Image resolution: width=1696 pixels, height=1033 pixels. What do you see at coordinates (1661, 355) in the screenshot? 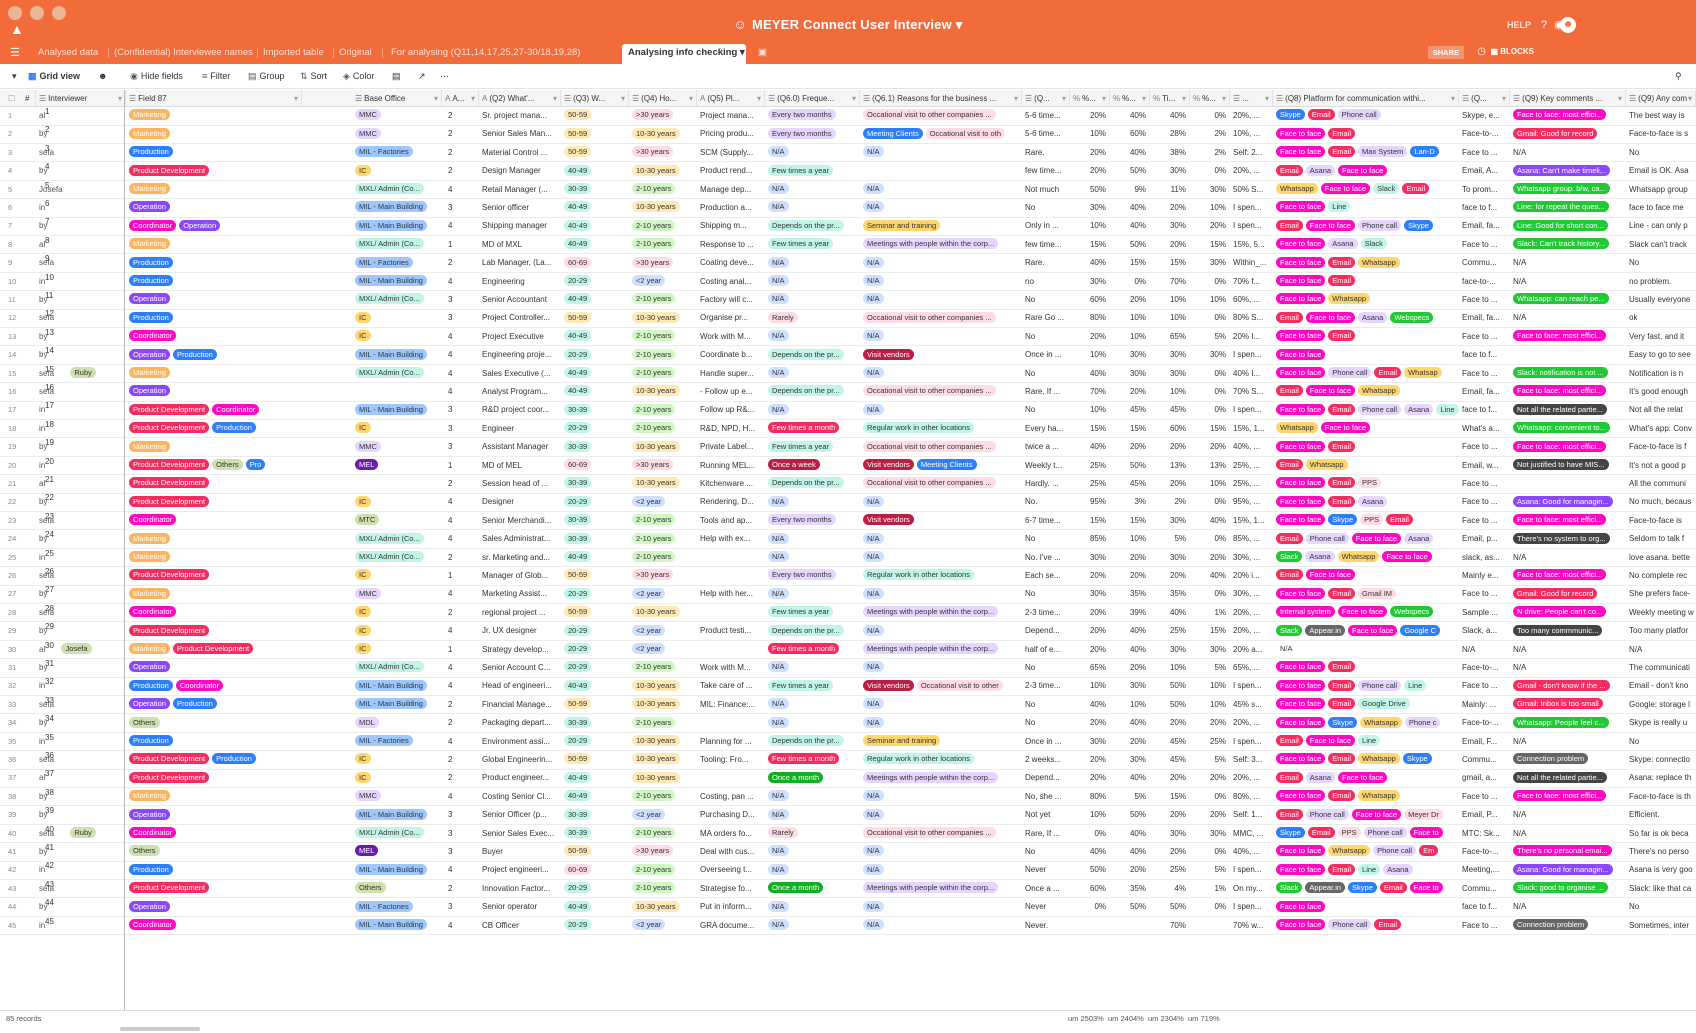
I see `cell-q9b: Easy to go to see` at bounding box center [1661, 355].